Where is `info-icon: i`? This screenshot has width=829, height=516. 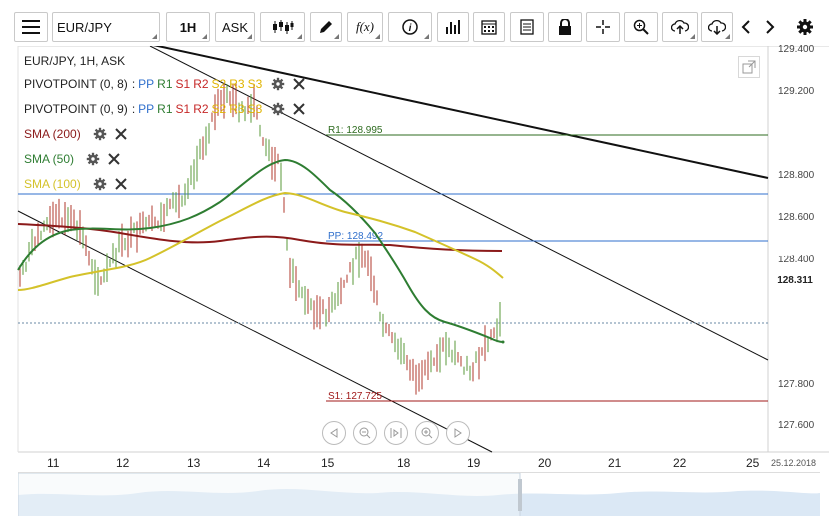
info-icon: i is located at coordinates (410, 27).